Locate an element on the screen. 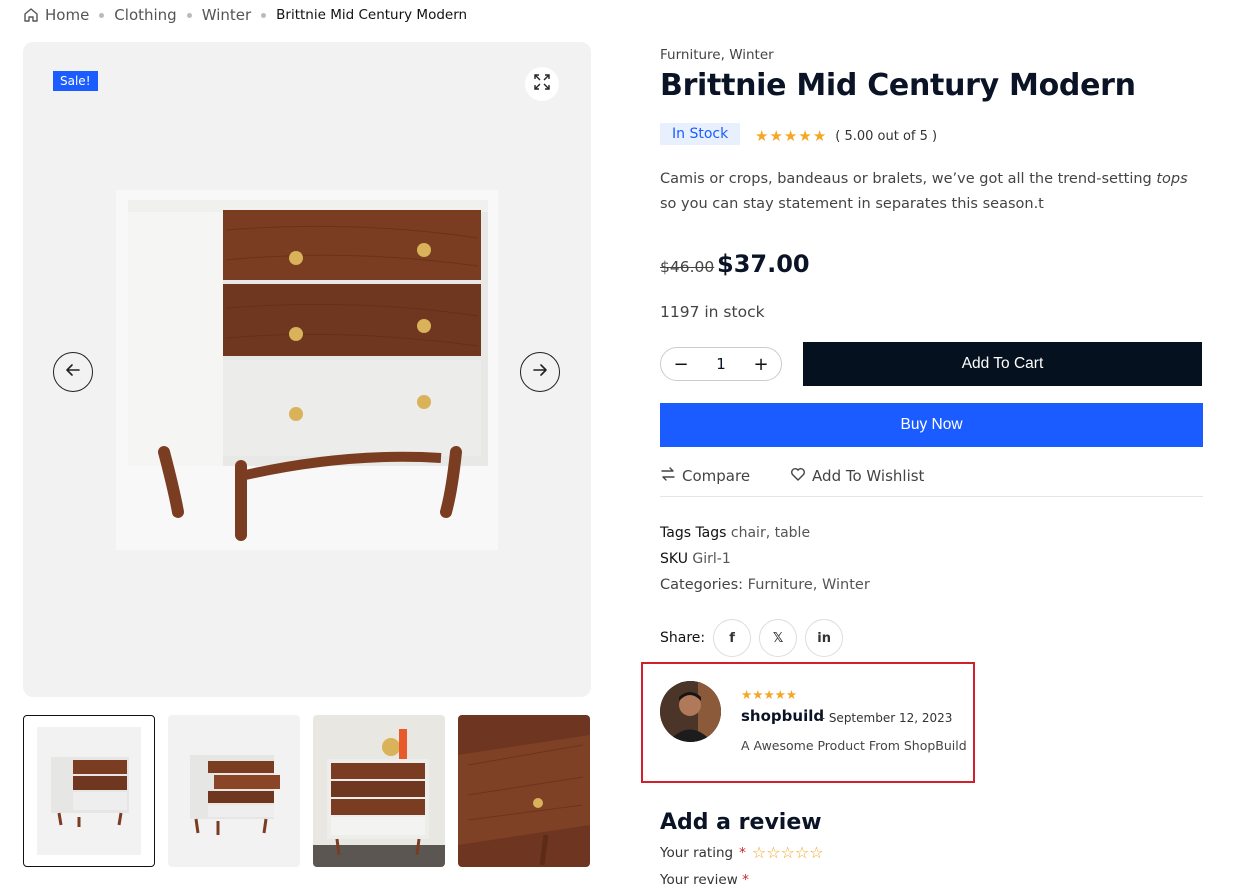  divider is located at coordinates (931, 496).